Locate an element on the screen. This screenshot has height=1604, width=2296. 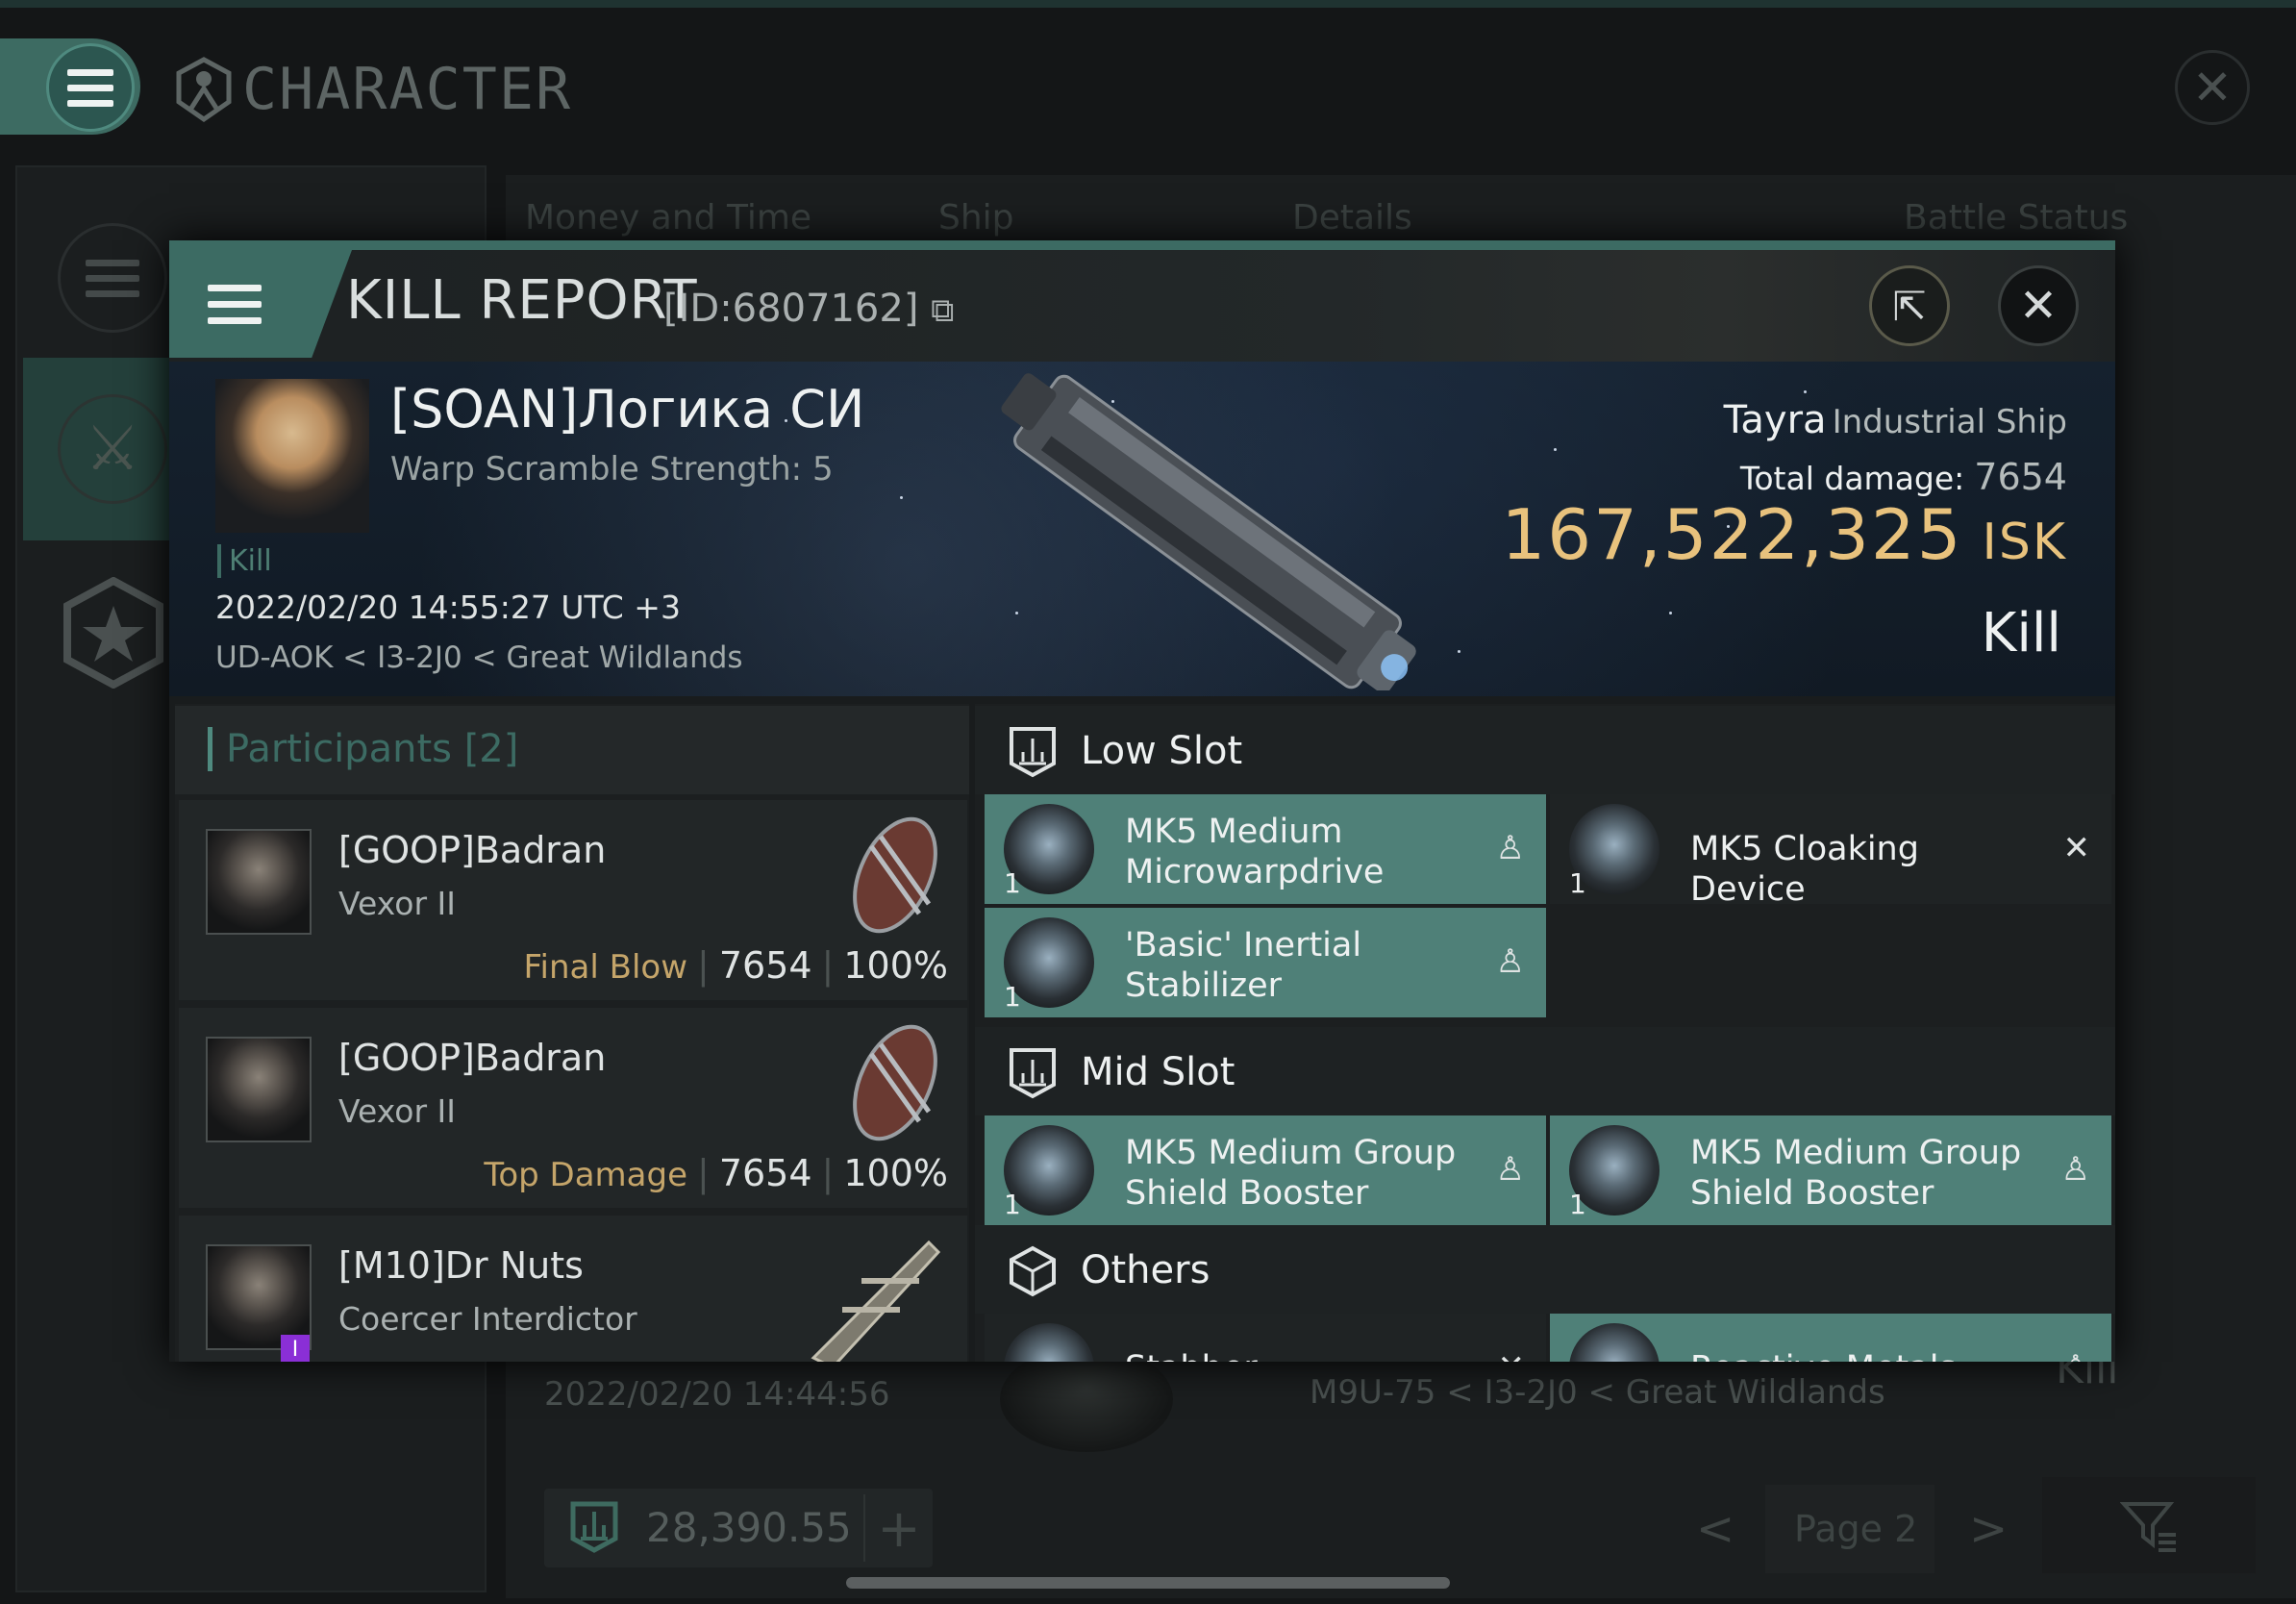
participants-label: Participants is located at coordinates (339, 749).